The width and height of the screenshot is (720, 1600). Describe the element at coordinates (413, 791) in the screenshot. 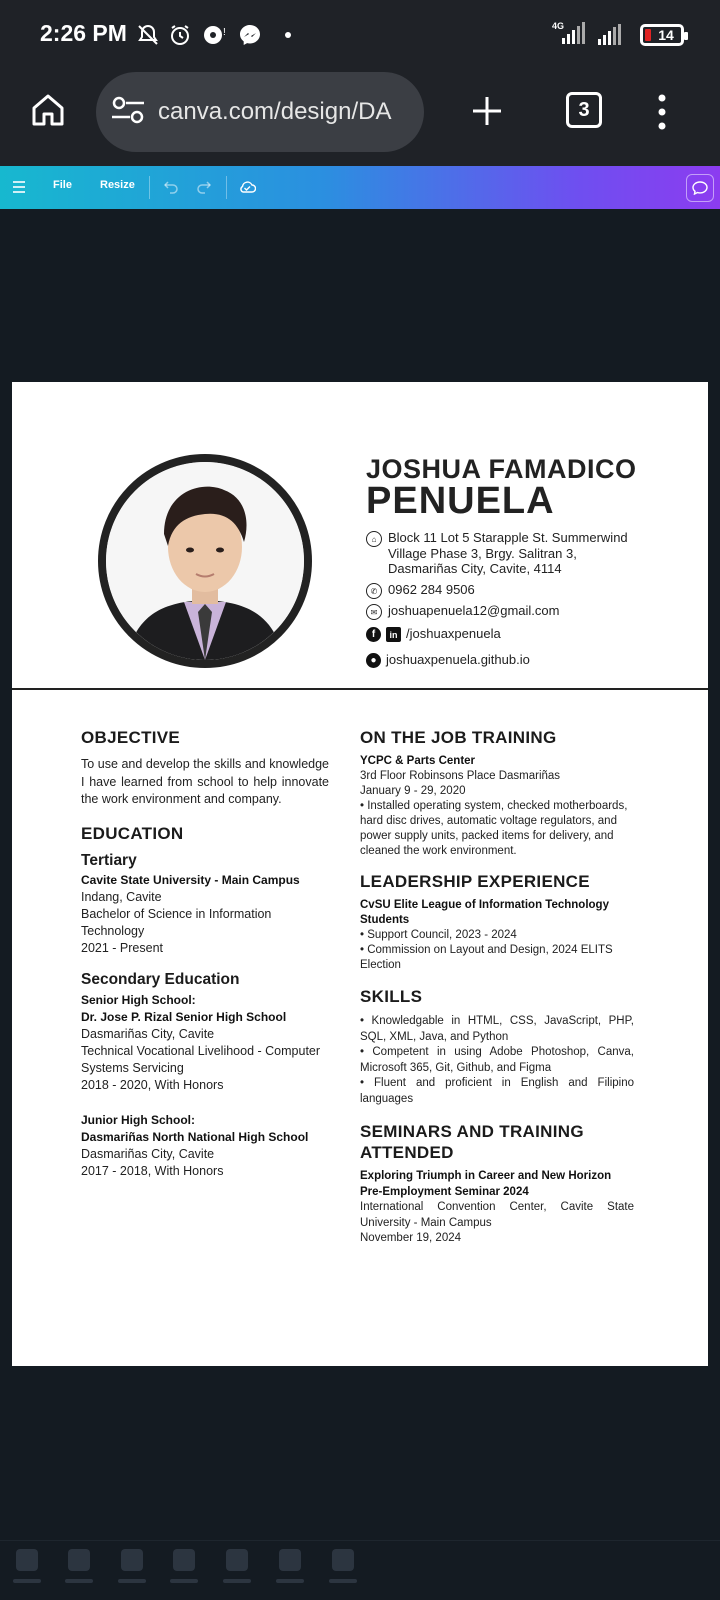

I see `ojt-dates: January 9 - 29, 2020` at that location.